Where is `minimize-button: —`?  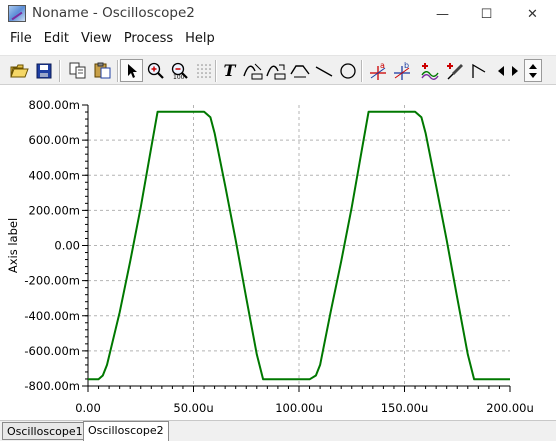 minimize-button: — is located at coordinates (442, 14).